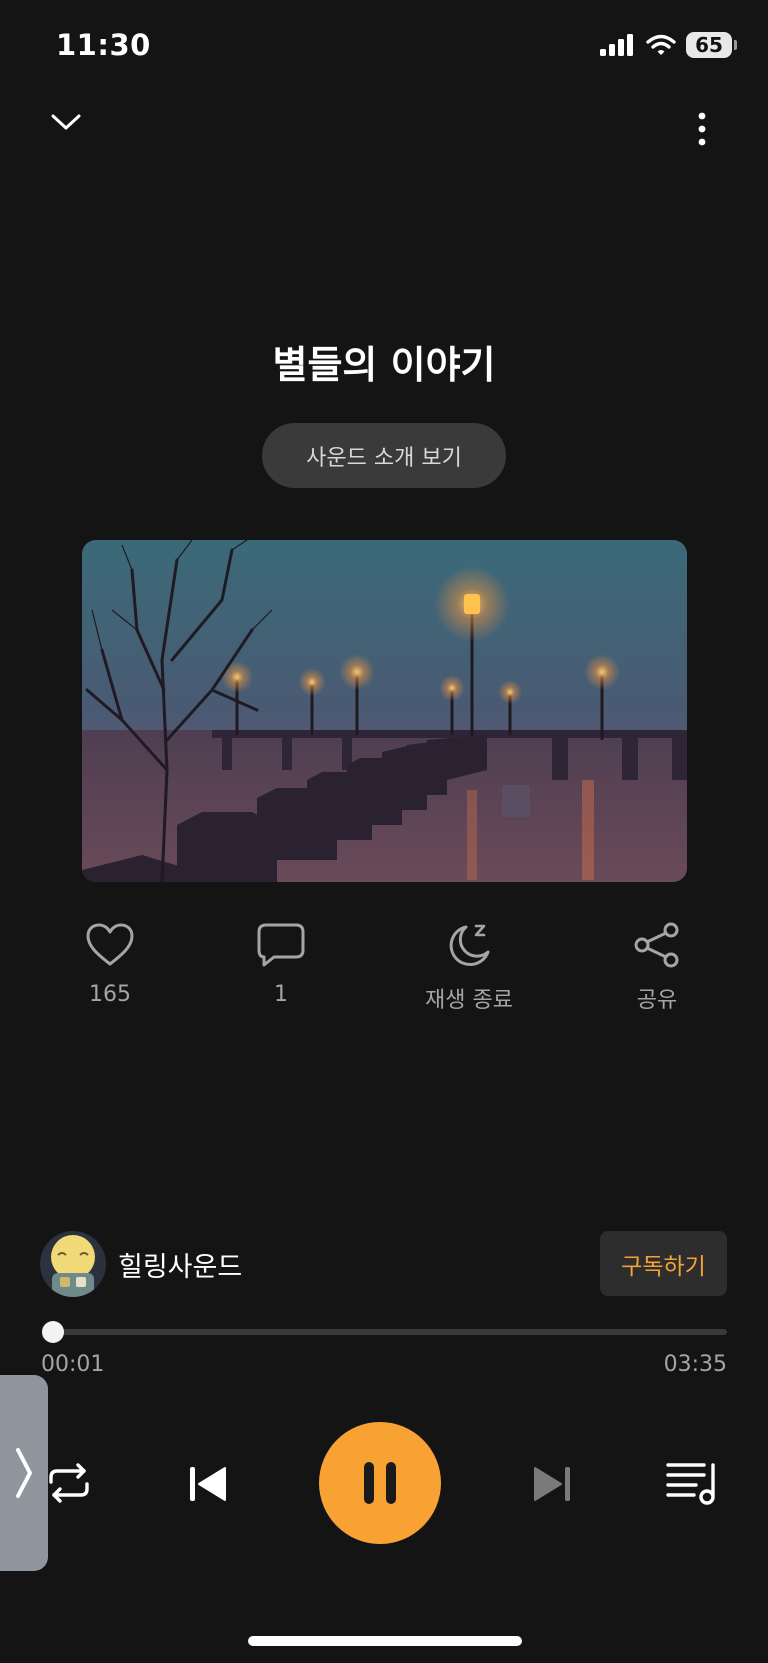 Image resolution: width=768 pixels, height=1663 pixels. Describe the element at coordinates (711, 45) in the screenshot. I see `battery-indicator: 65` at that location.